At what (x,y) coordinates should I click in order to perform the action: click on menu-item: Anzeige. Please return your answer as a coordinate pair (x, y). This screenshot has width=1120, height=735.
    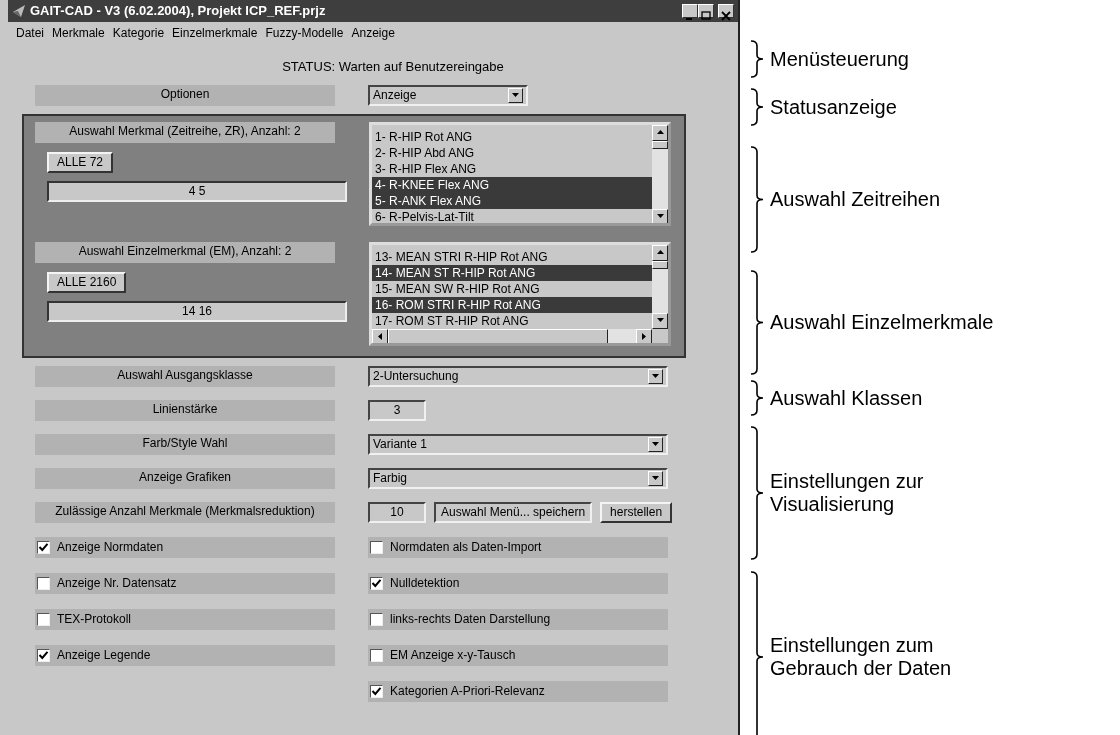
    Looking at the image, I should click on (373, 33).